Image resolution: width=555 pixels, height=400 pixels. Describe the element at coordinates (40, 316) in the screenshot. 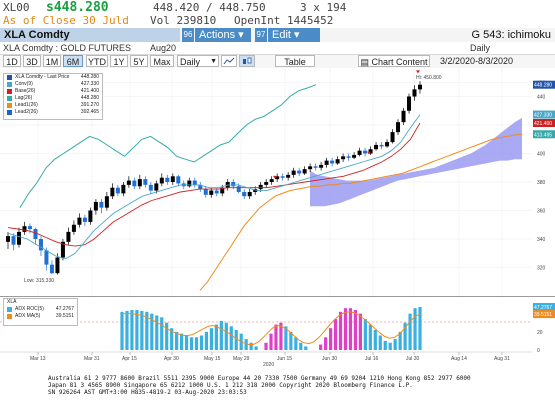

I see `legend-row: ADX MA(5) 39.5151` at that location.